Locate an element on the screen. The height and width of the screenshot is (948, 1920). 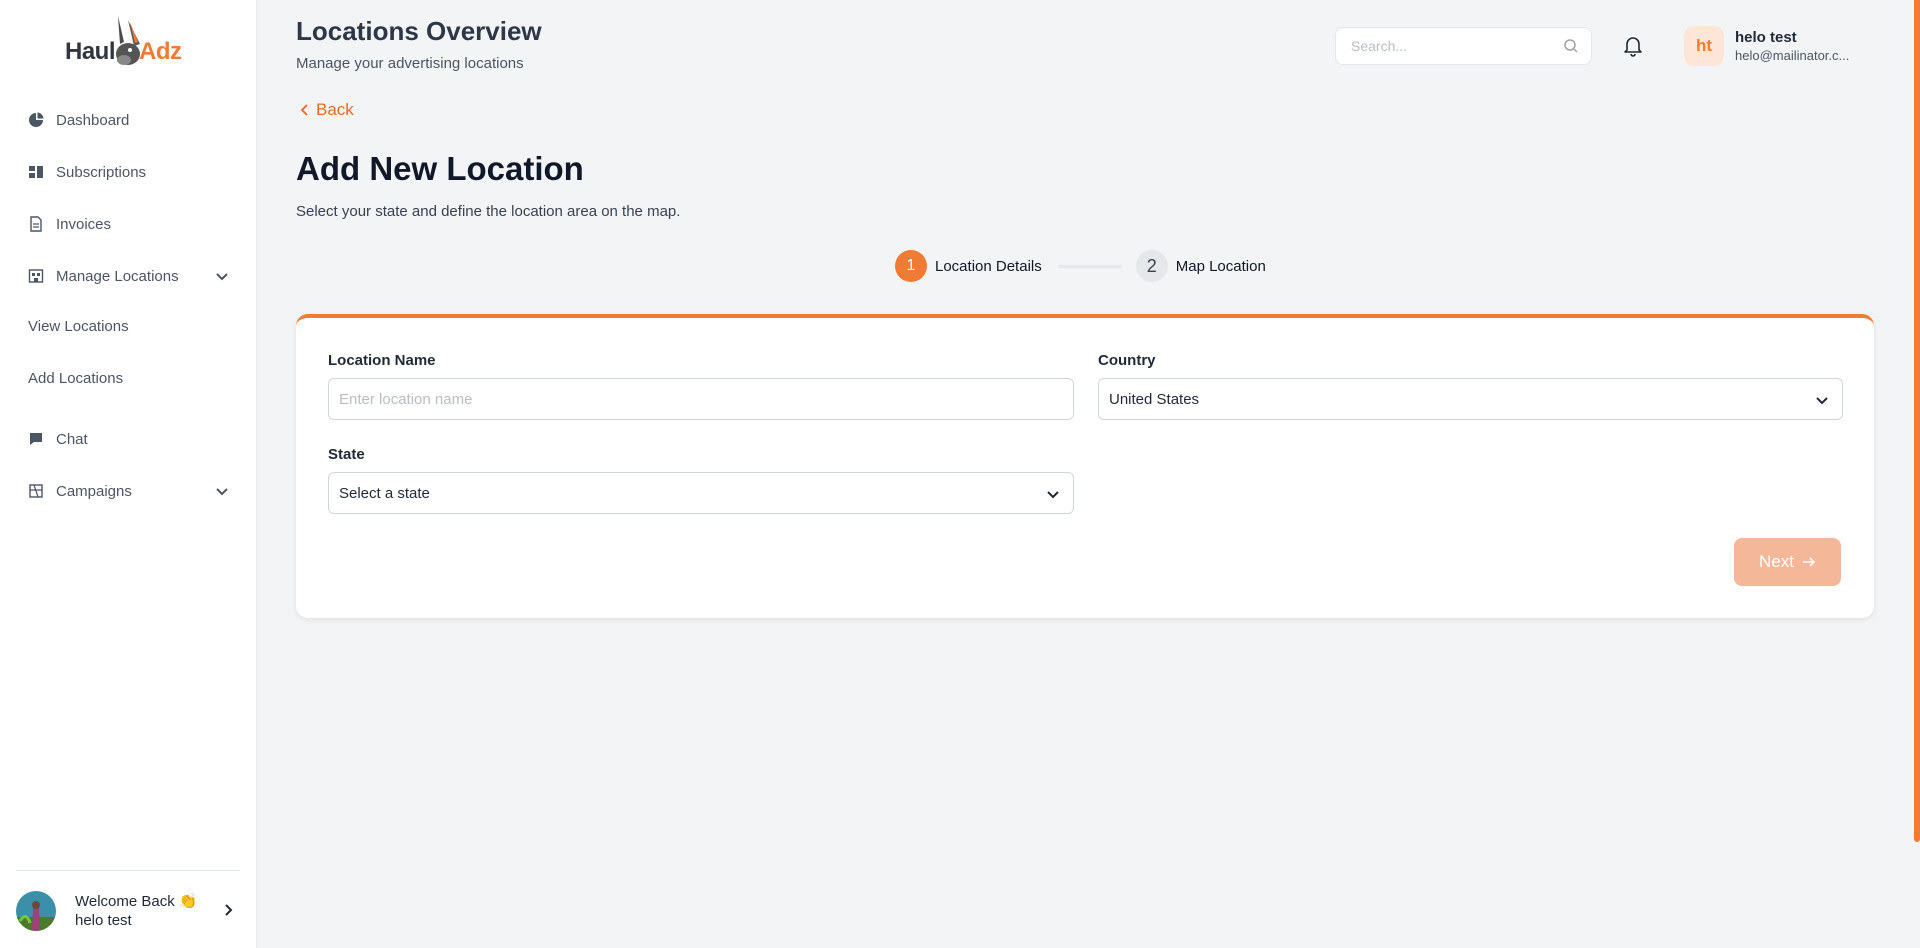
sidebar-item-invoices: Invoices is located at coordinates (69, 224).